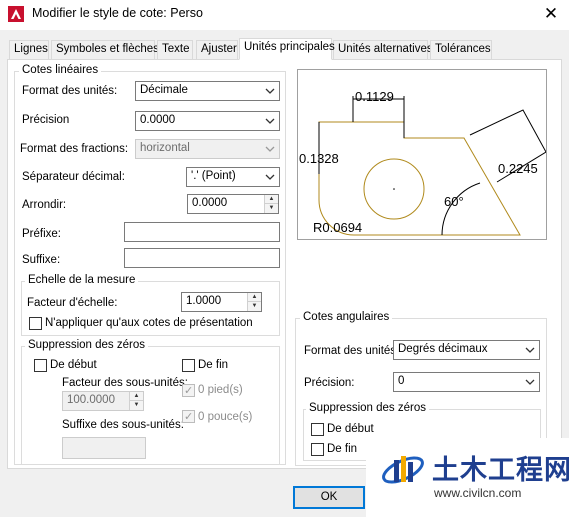  Describe the element at coordinates (164, 90) in the screenshot. I see `unit-format-value: Décimale` at that location.